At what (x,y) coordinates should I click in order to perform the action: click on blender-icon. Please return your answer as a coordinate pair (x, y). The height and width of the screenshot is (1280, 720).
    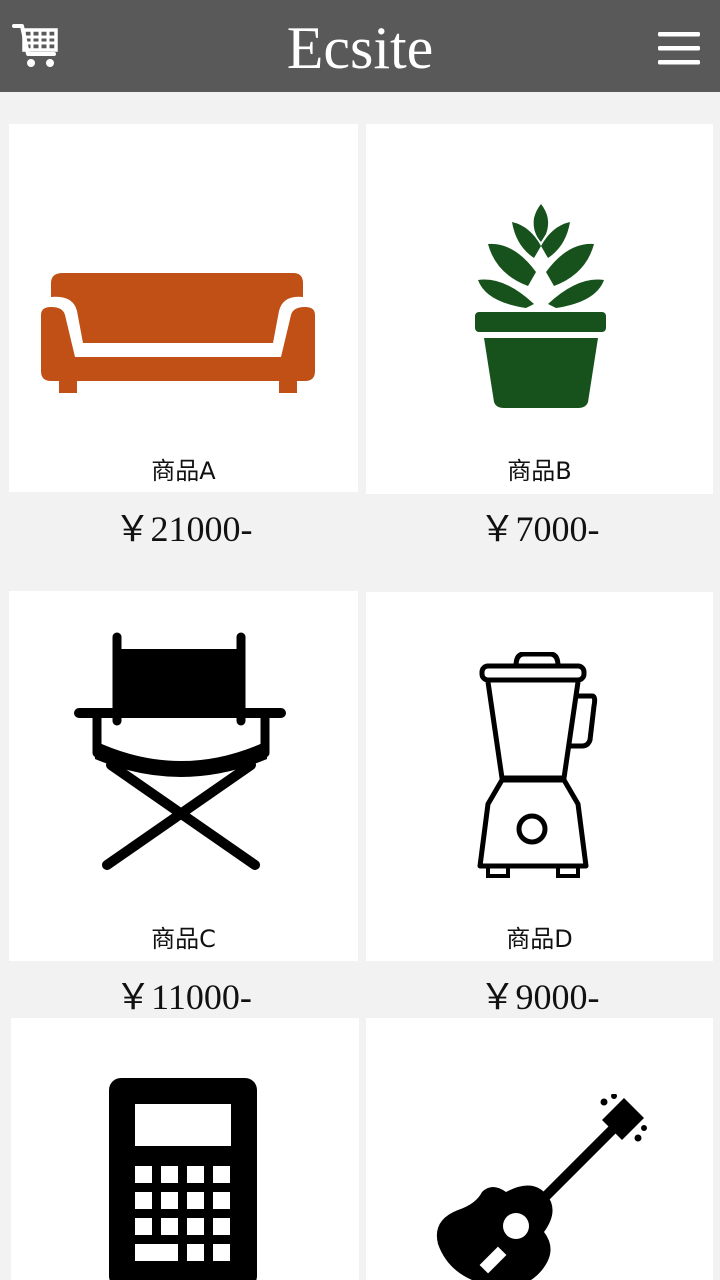
    Looking at the image, I should click on (537, 765).